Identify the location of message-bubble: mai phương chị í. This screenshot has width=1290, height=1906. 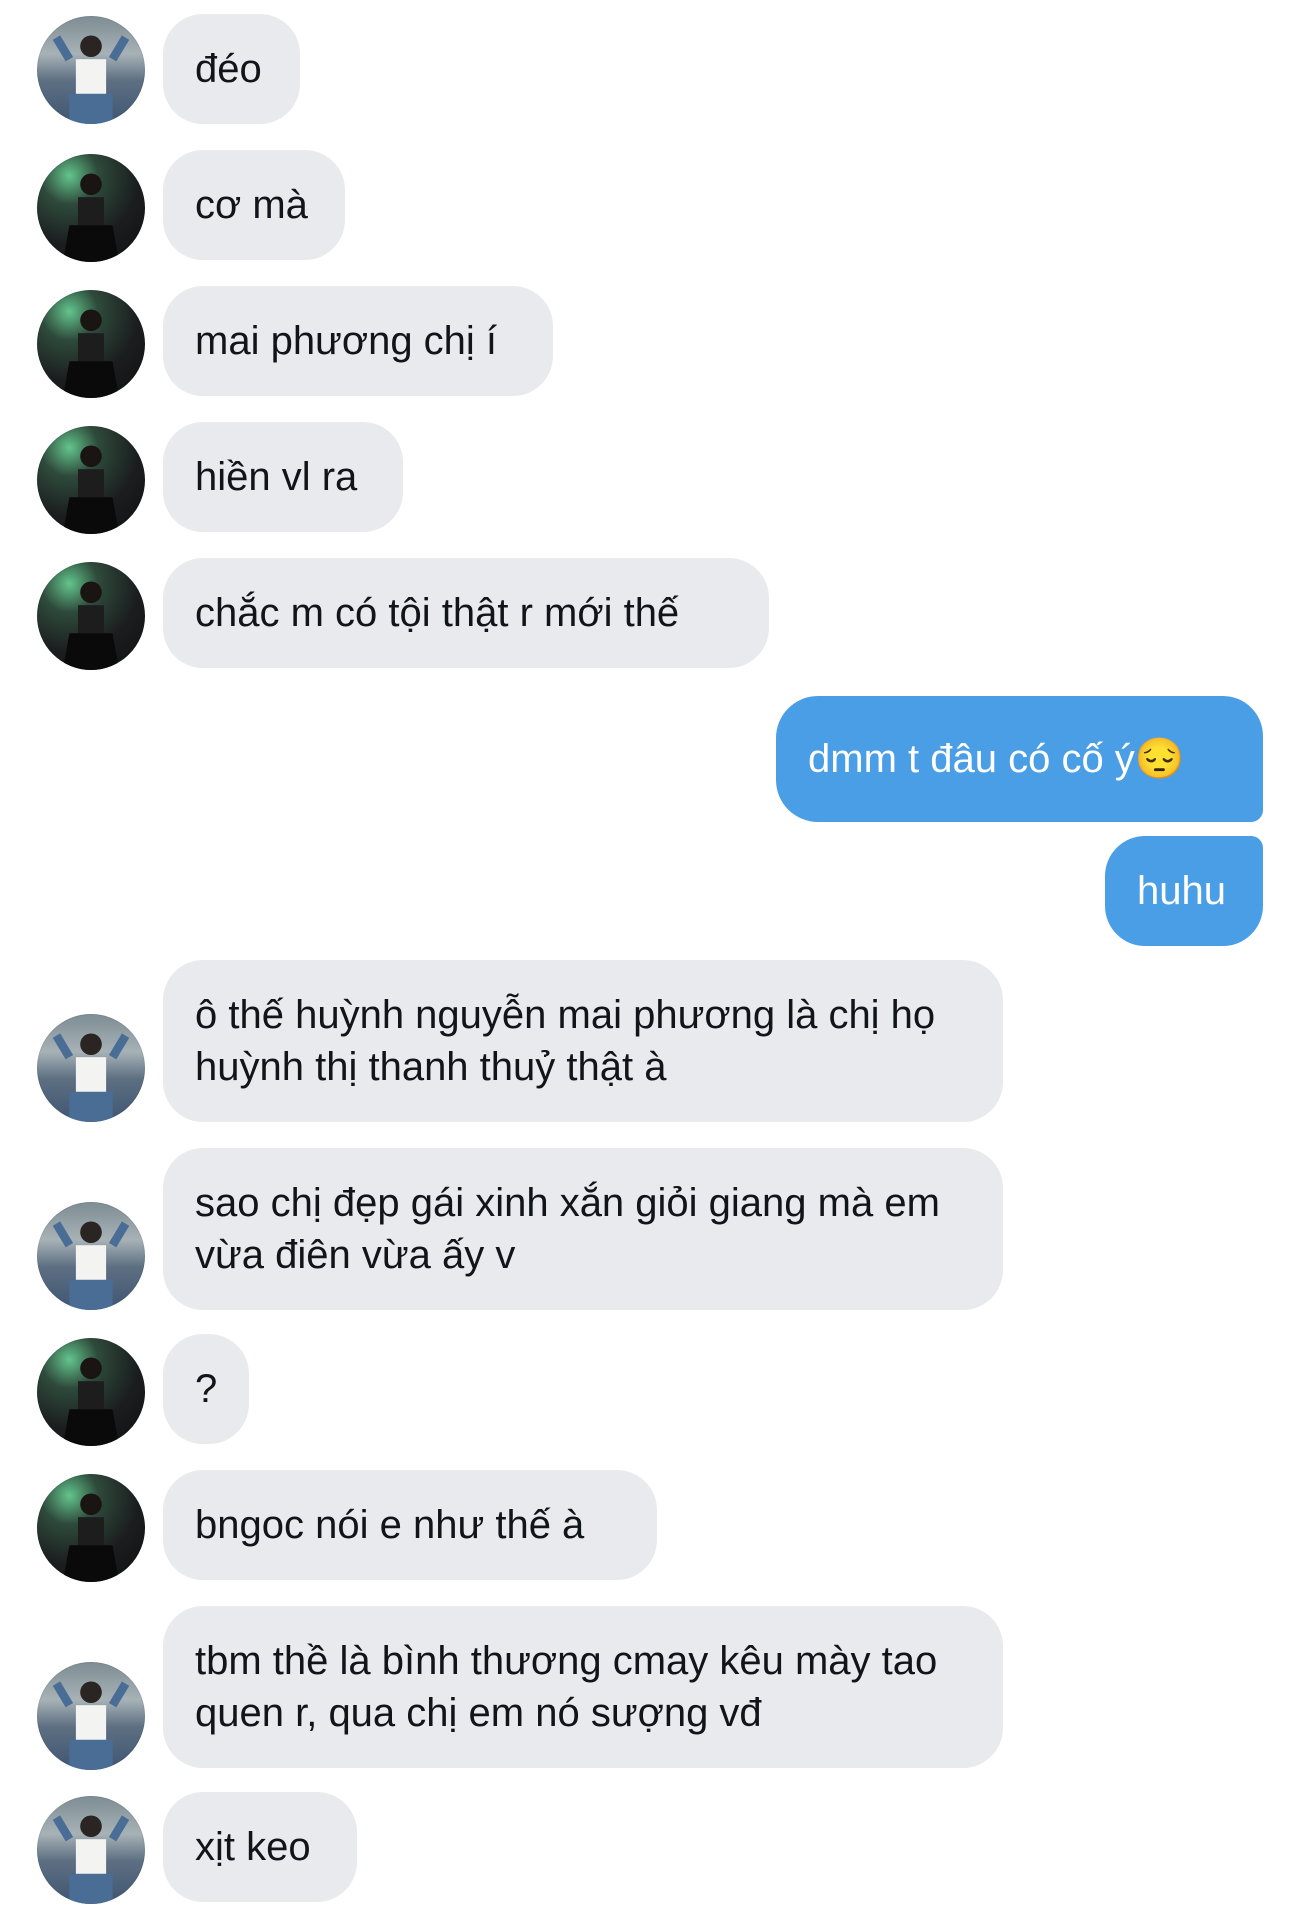
(358, 341).